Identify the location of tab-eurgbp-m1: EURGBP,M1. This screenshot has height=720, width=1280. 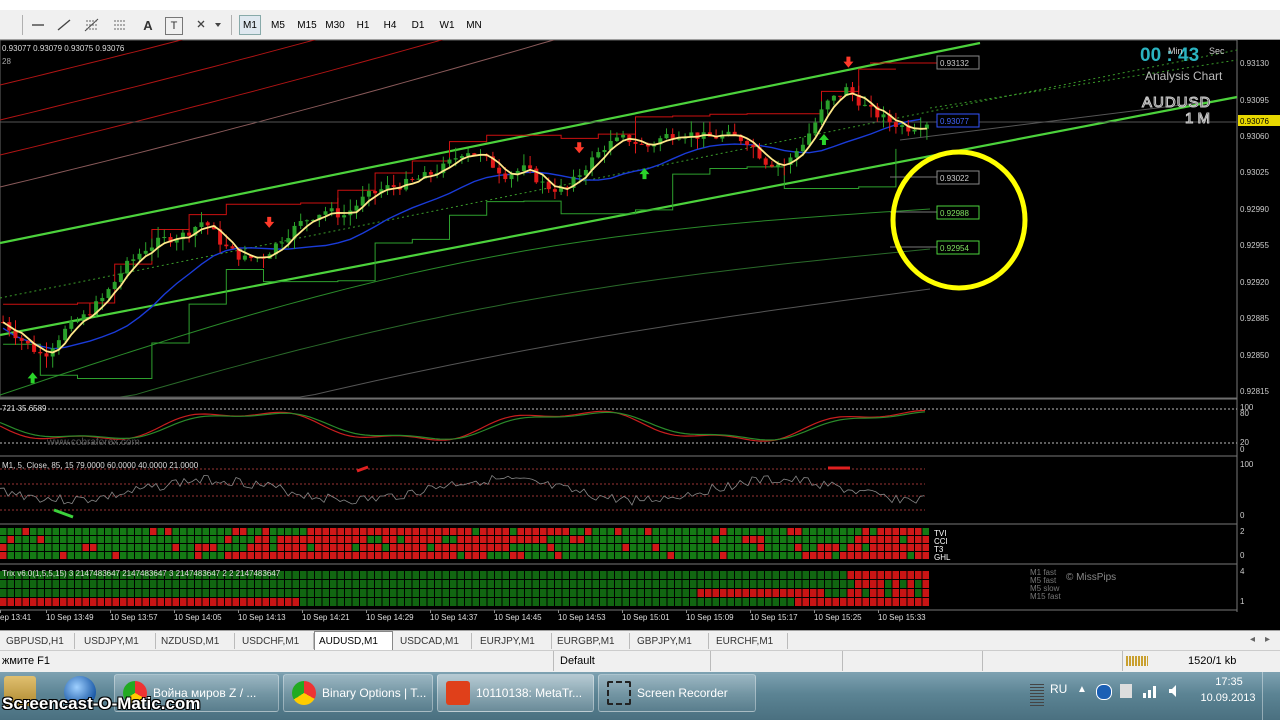
(591, 641).